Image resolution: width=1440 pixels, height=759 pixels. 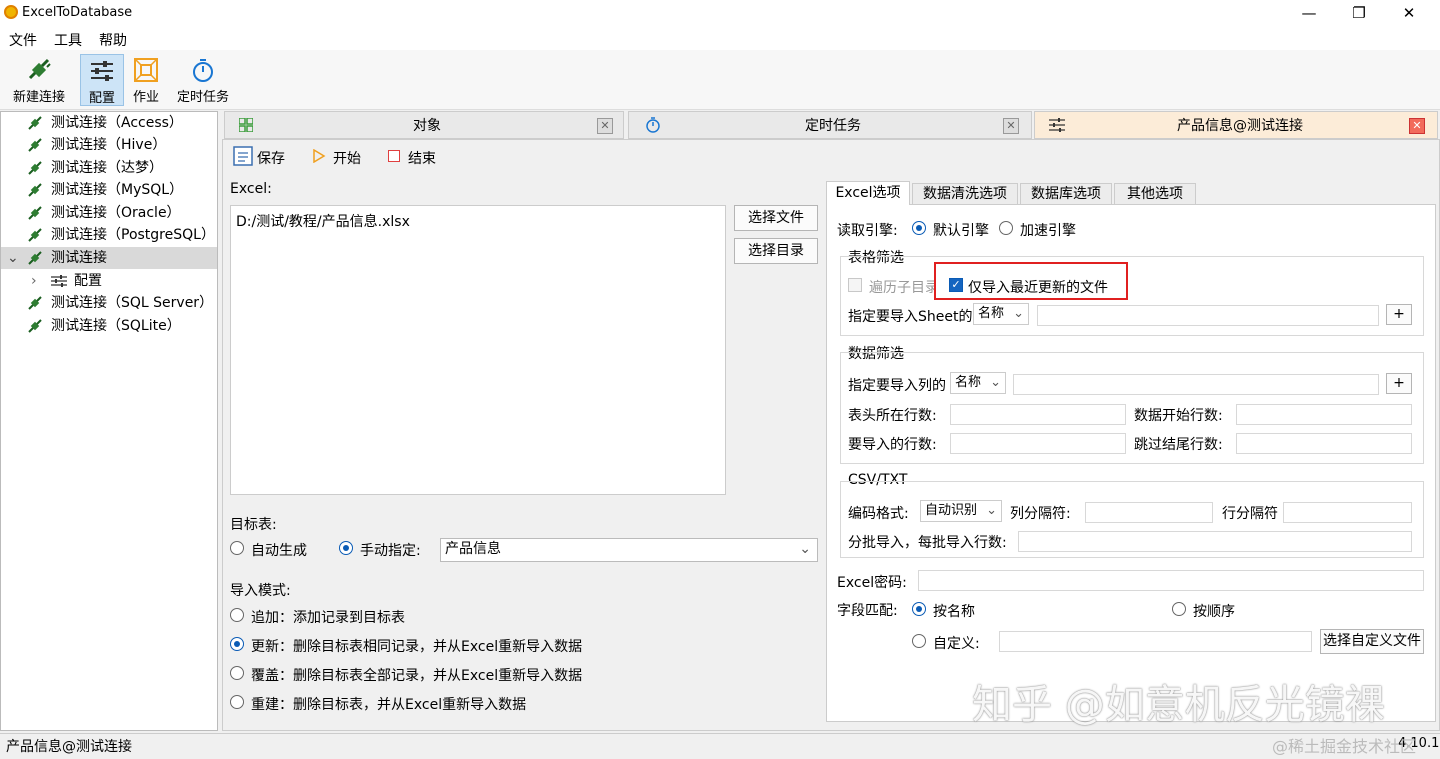 I want to click on options-tab-database: 数据库选项, so click(x=1066, y=194).